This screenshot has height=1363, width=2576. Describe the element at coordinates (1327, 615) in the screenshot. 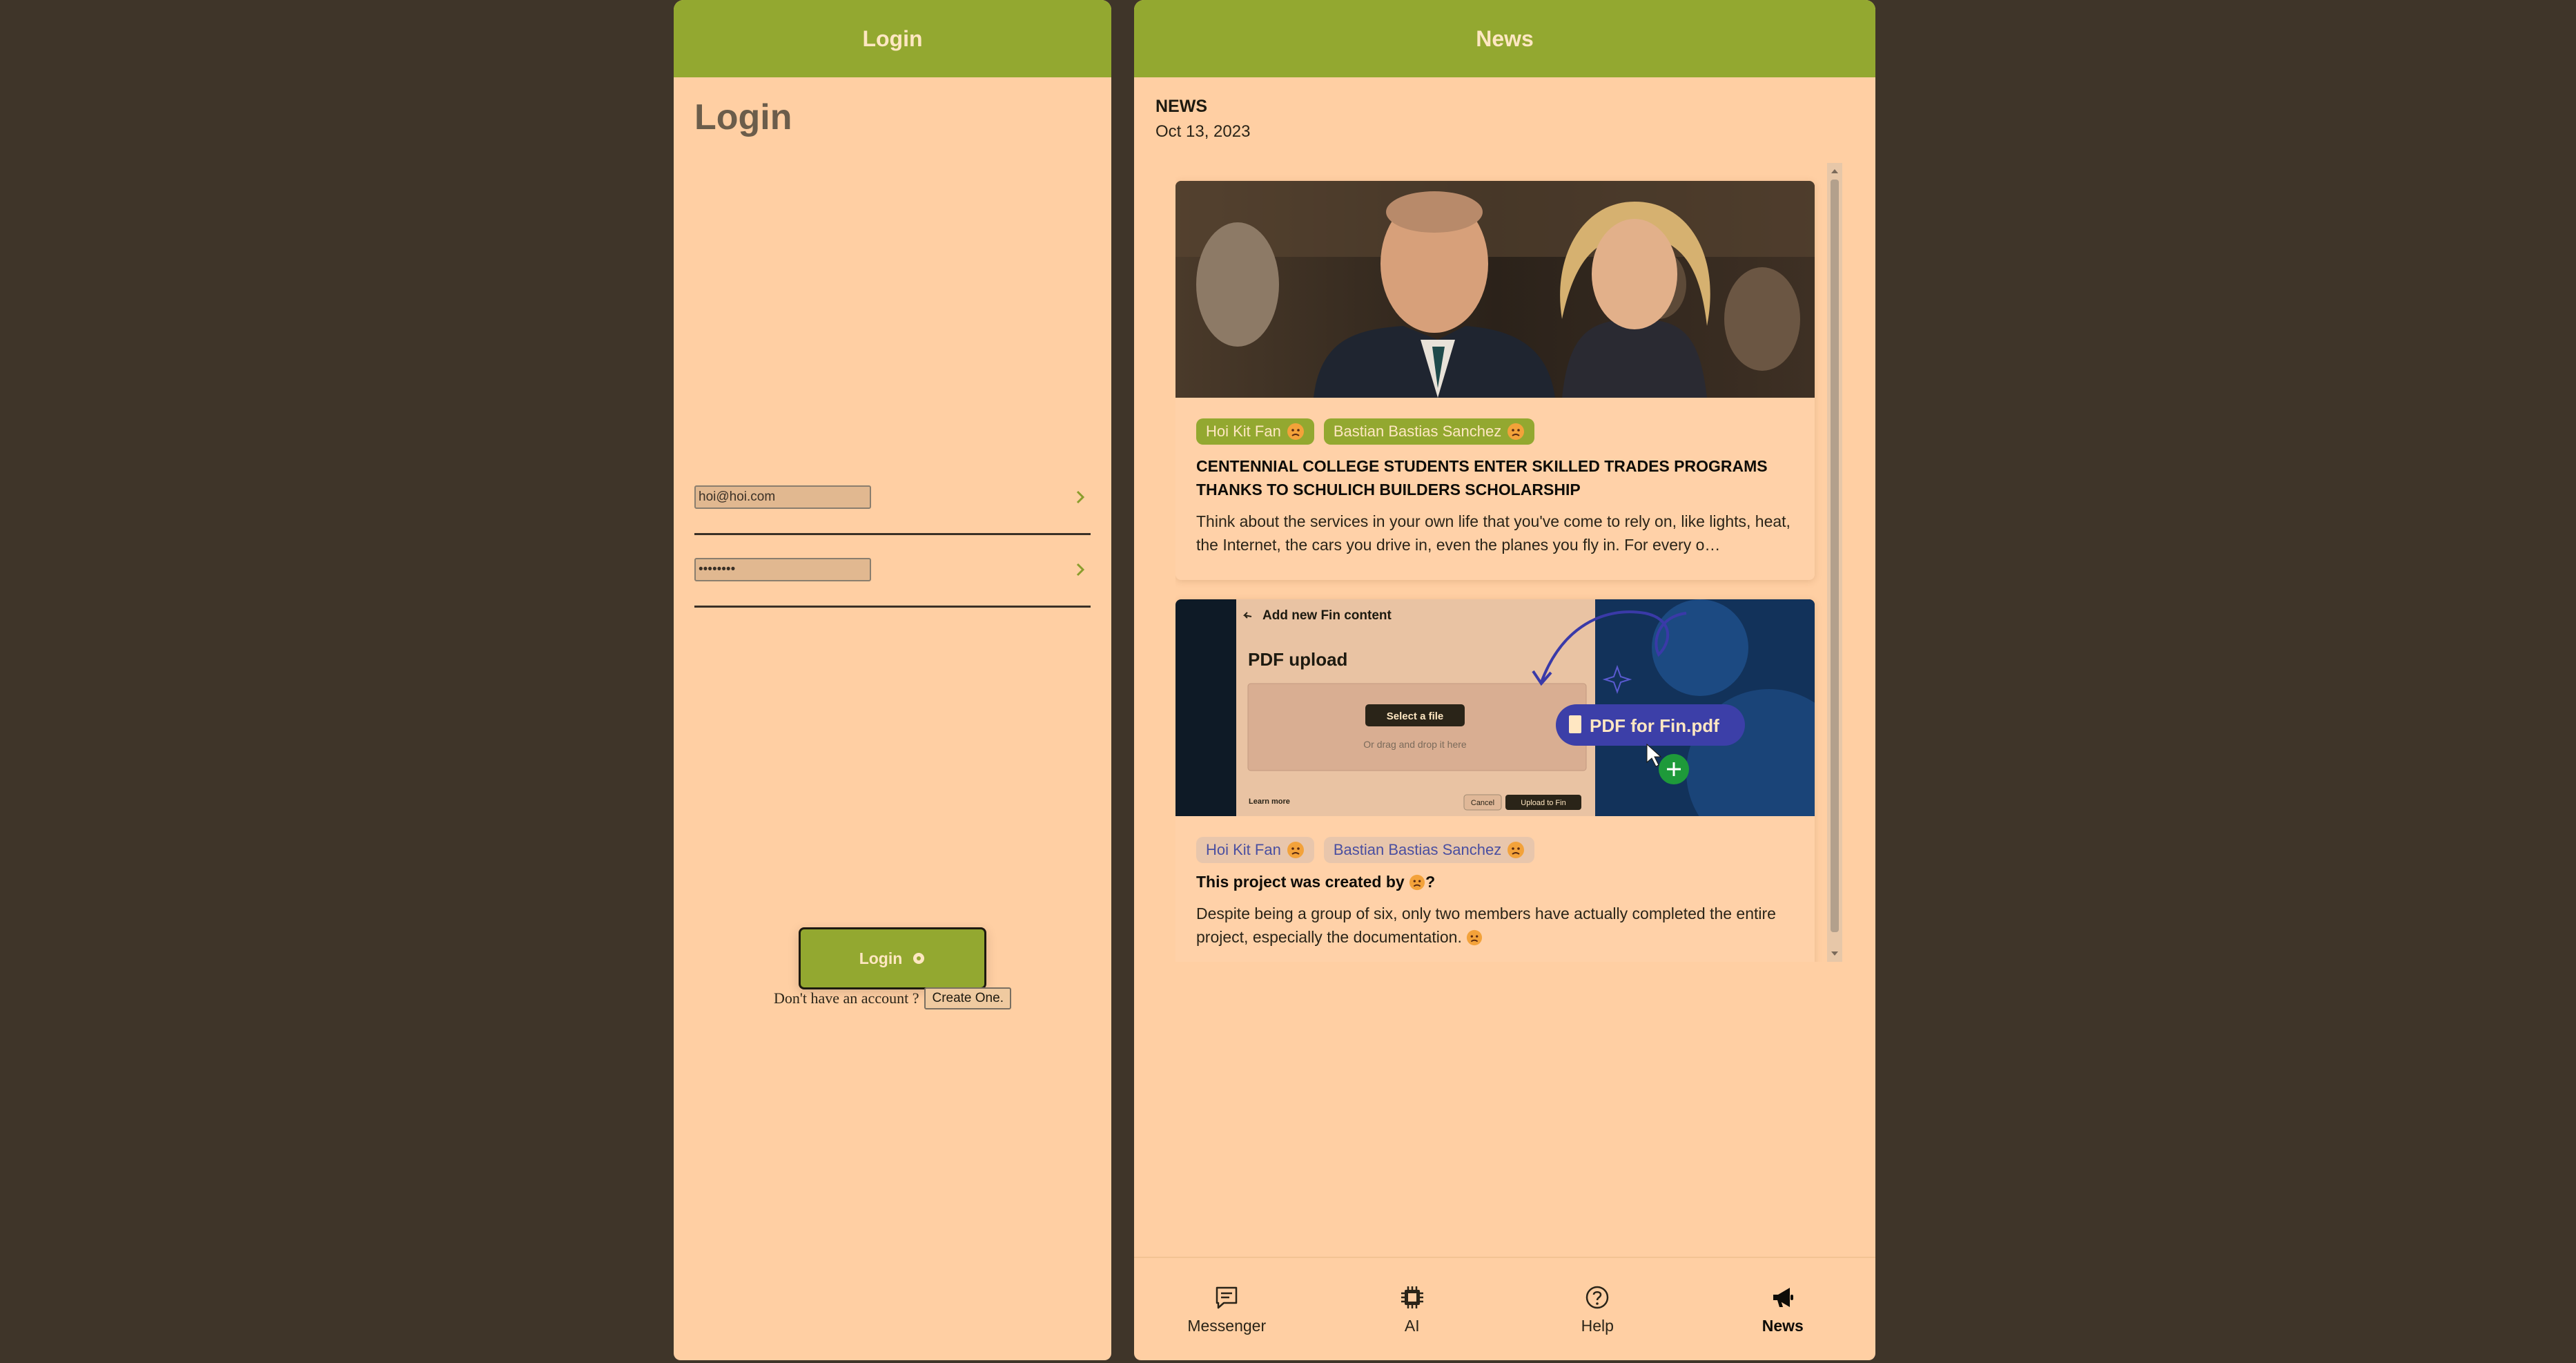

I see `image-back-label: Add new Fin content` at that location.